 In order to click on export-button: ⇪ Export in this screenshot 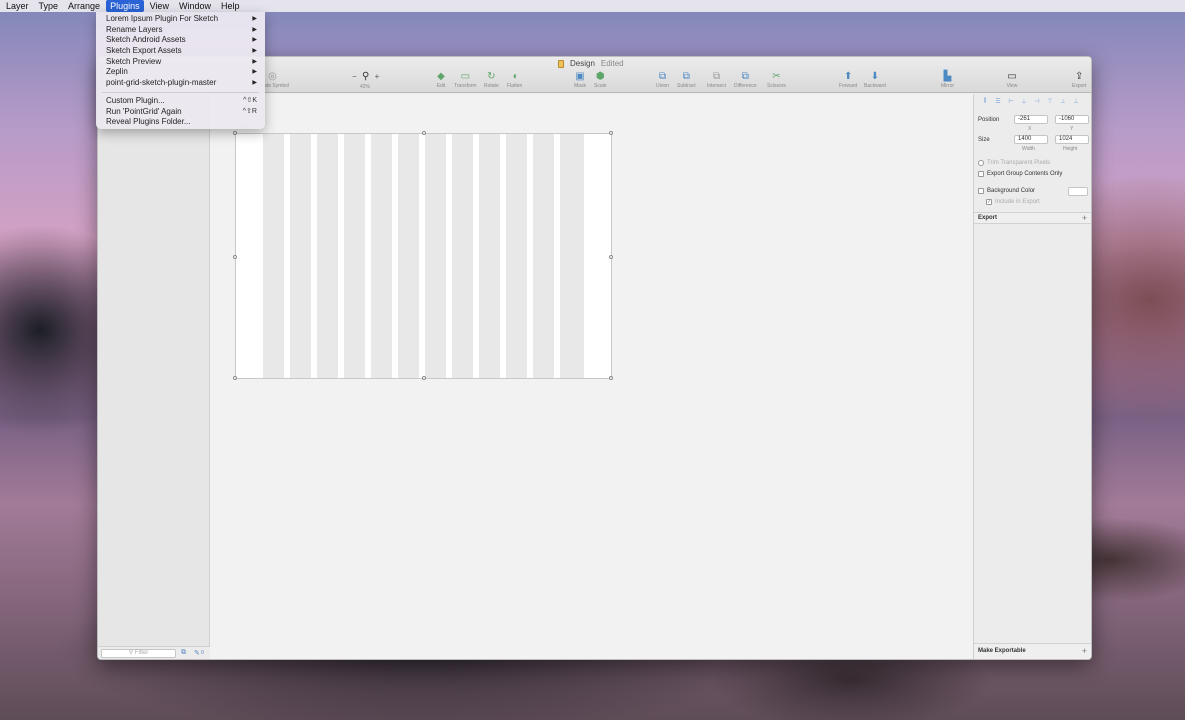, I will do `click(1079, 80)`.